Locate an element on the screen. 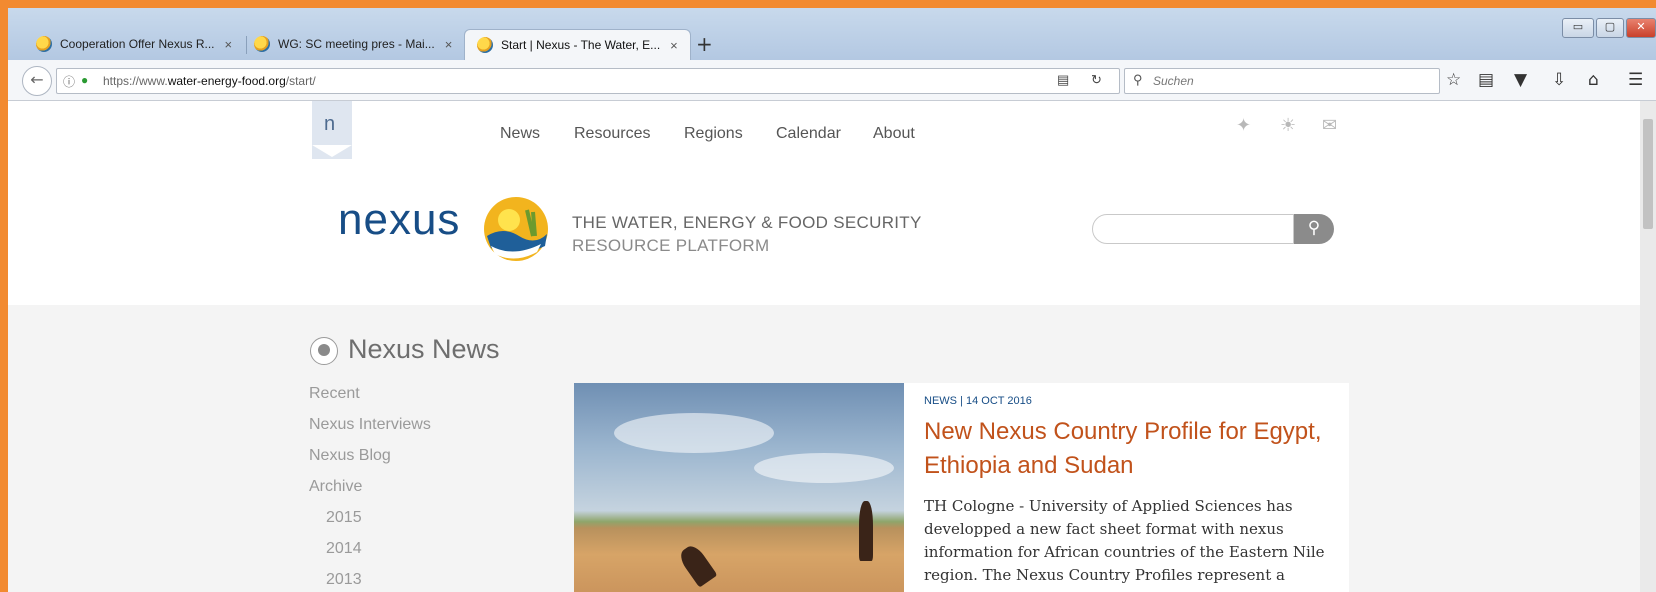 The height and width of the screenshot is (592, 1656). vertical-scrollbar is located at coordinates (1648, 346).